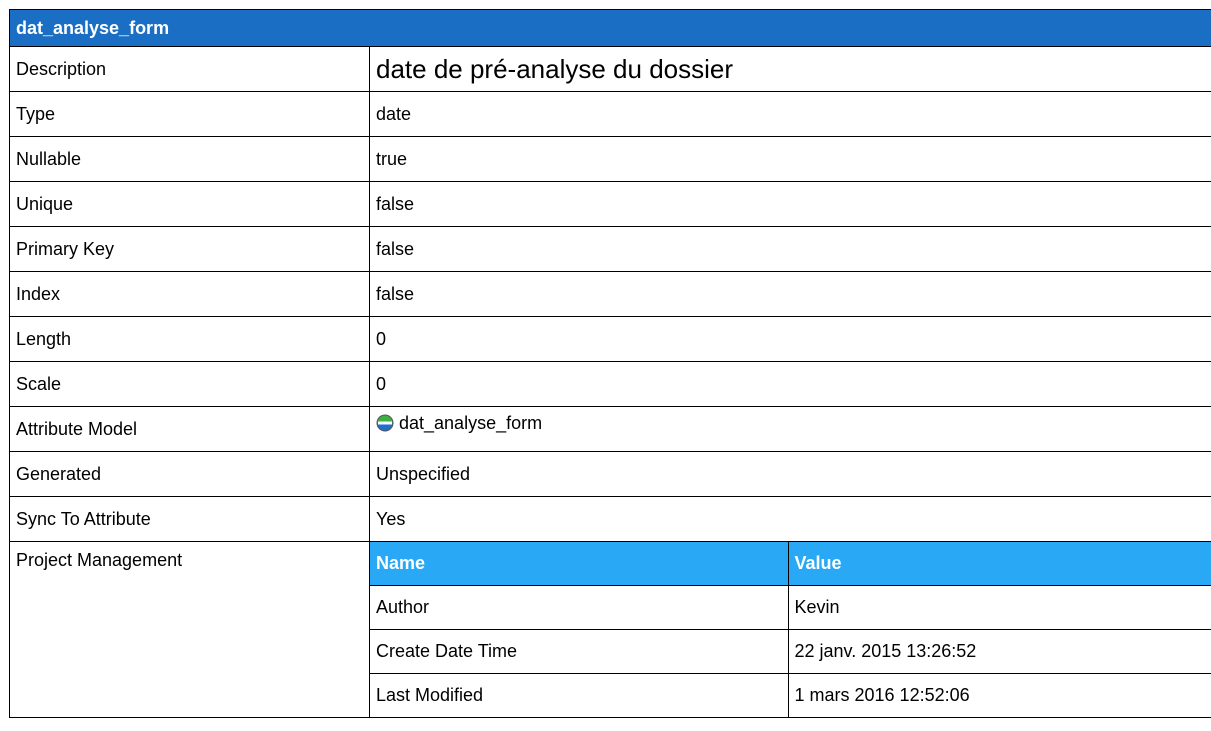  Describe the element at coordinates (189, 114) in the screenshot. I see `row-label: Type` at that location.